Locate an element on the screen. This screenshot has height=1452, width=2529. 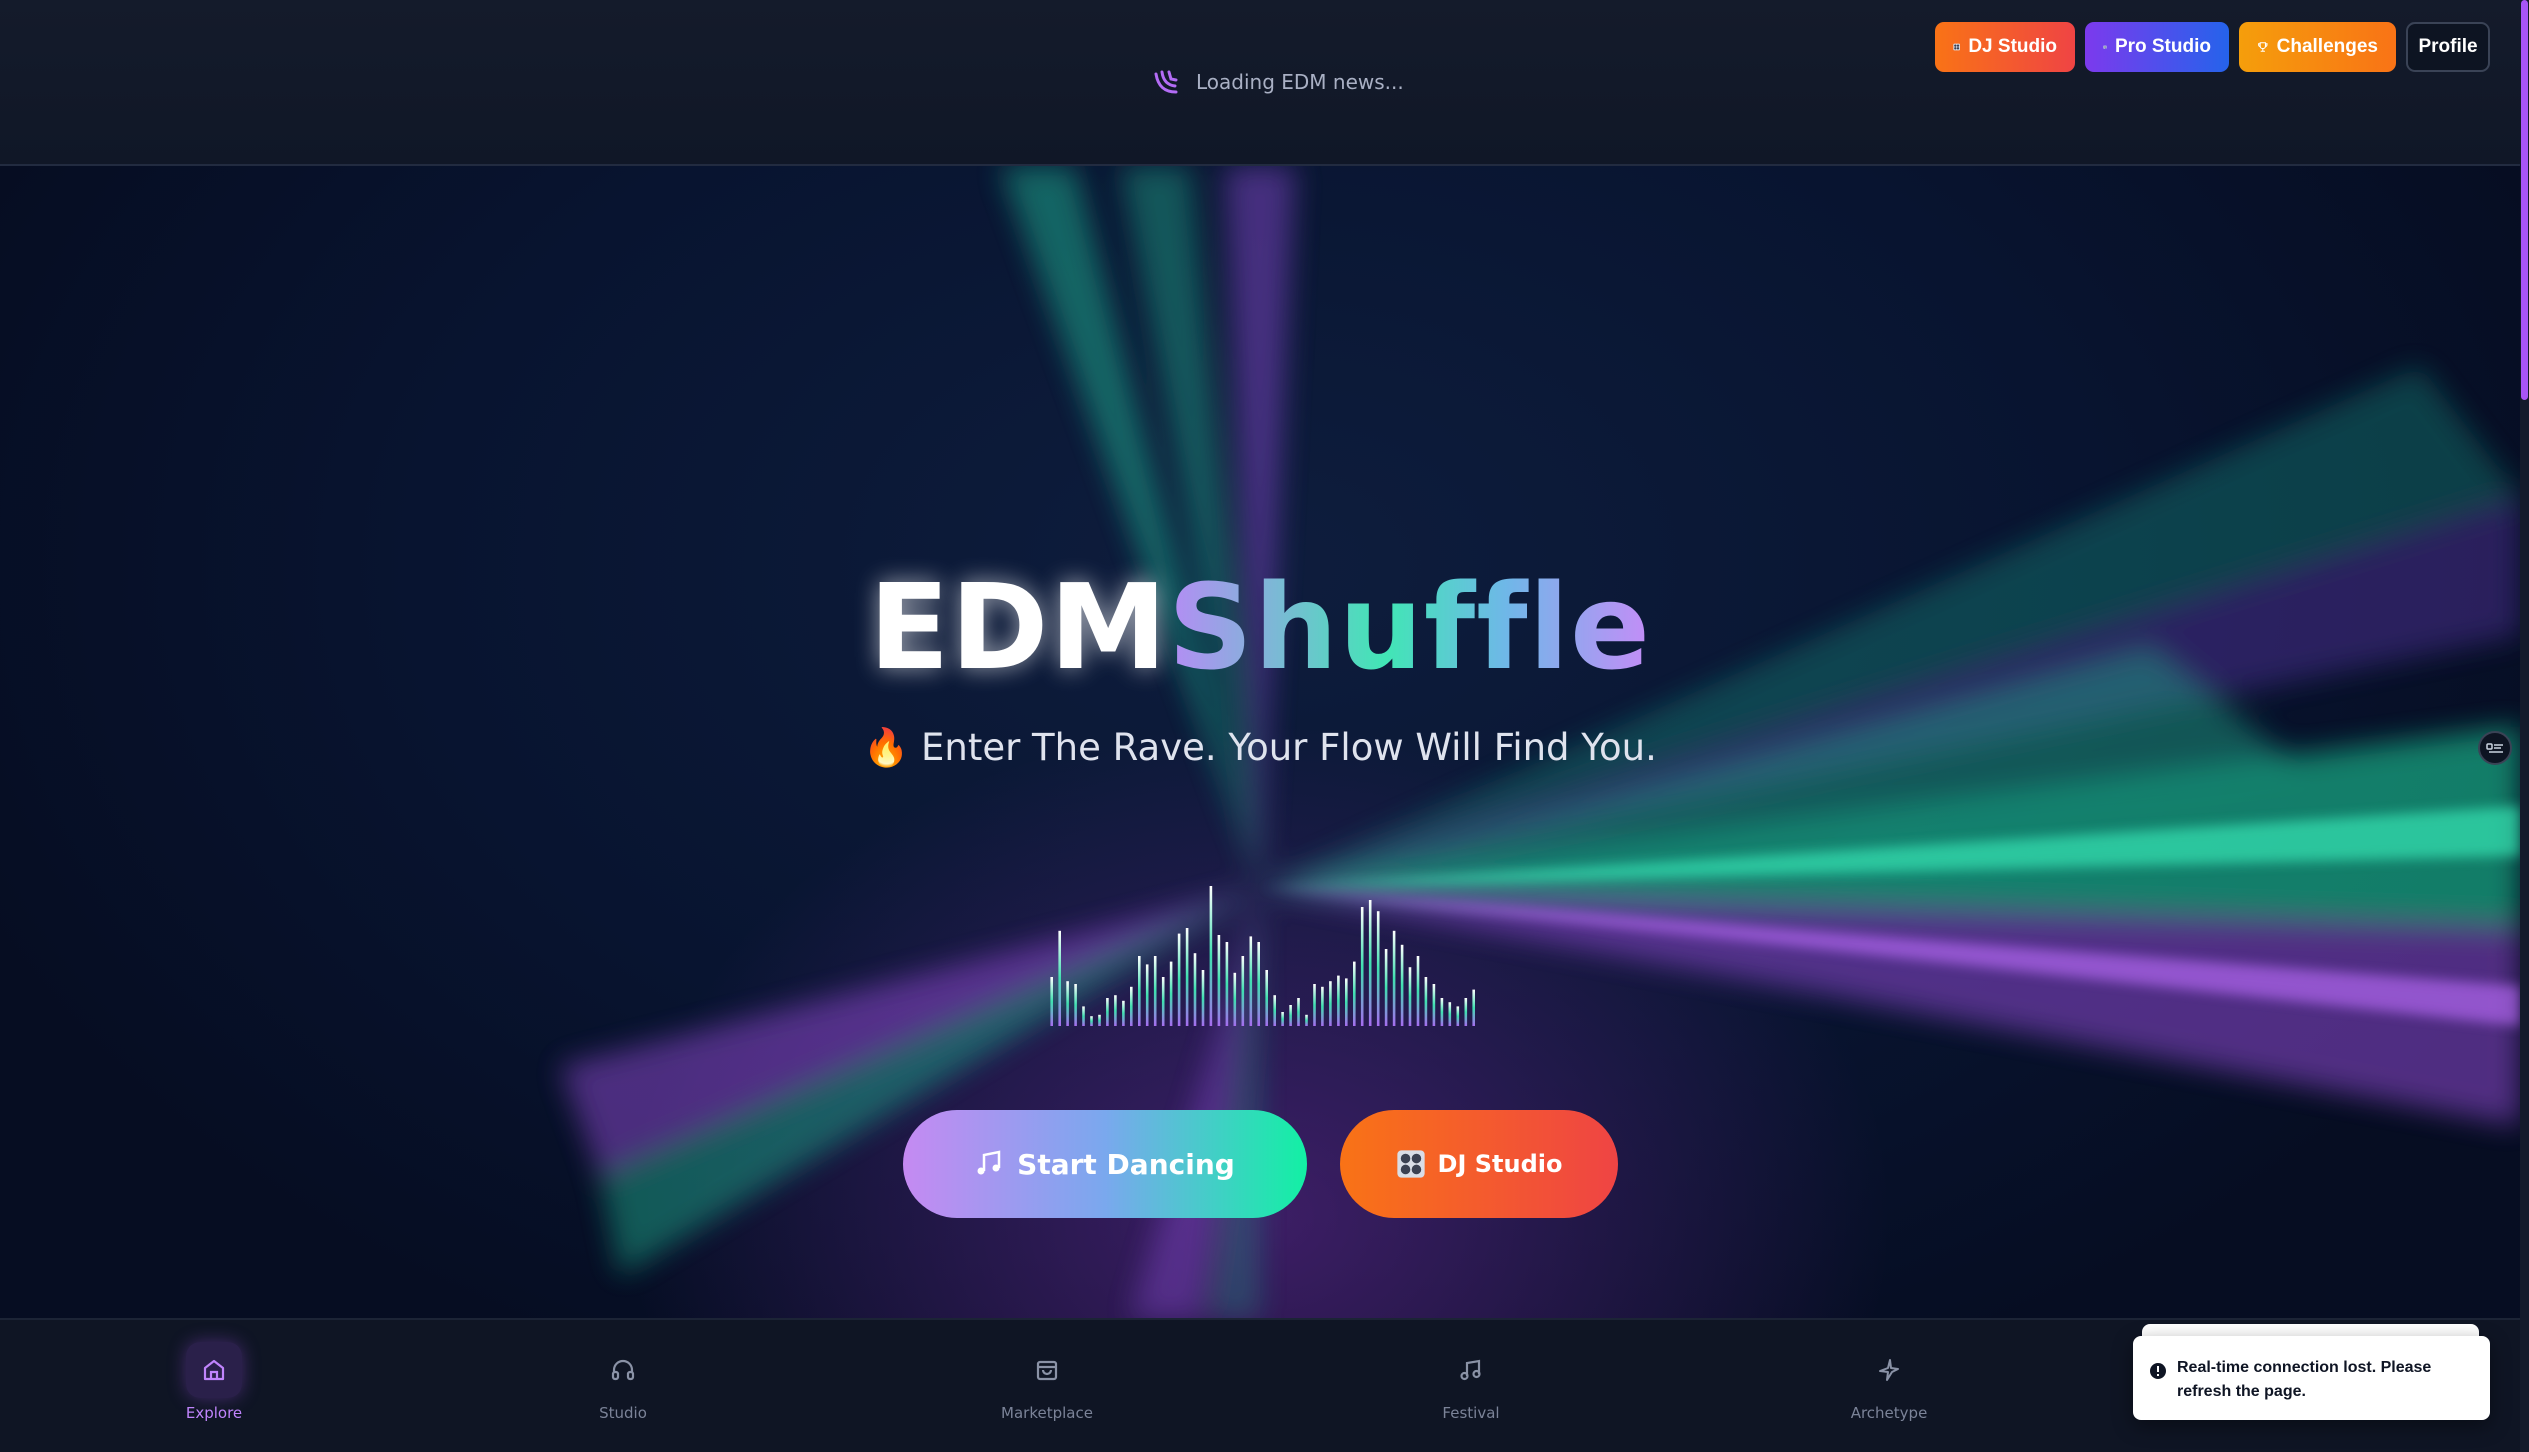
nav-item-studio: Studio is located at coordinates (623, 1390).